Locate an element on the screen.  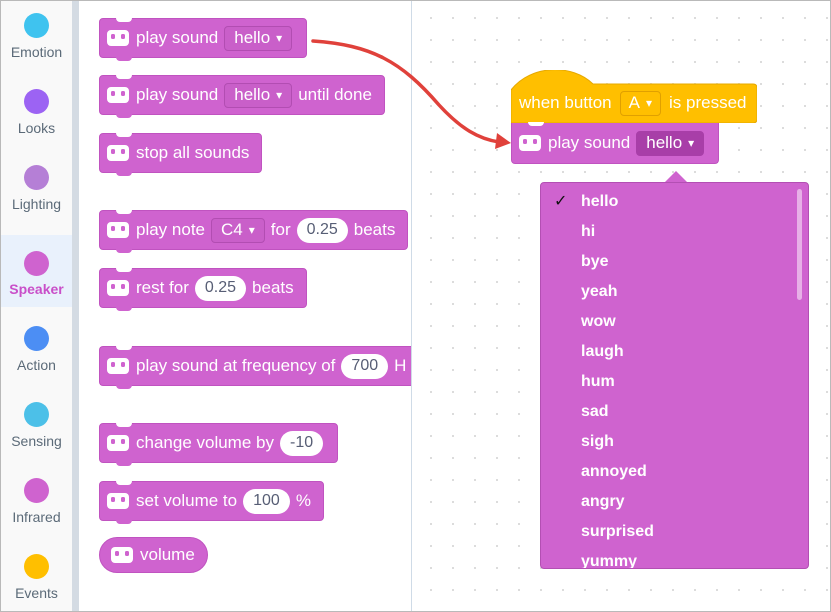
menu-item-wow: wow is located at coordinates (674, 322).